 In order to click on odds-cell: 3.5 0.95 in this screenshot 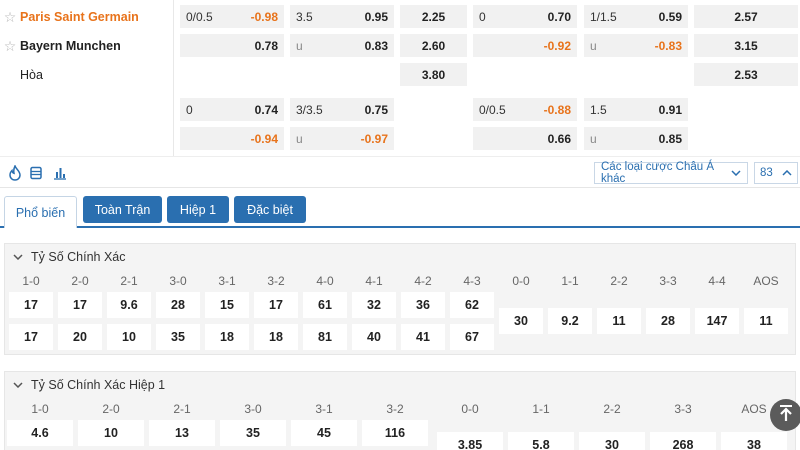, I will do `click(342, 16)`.